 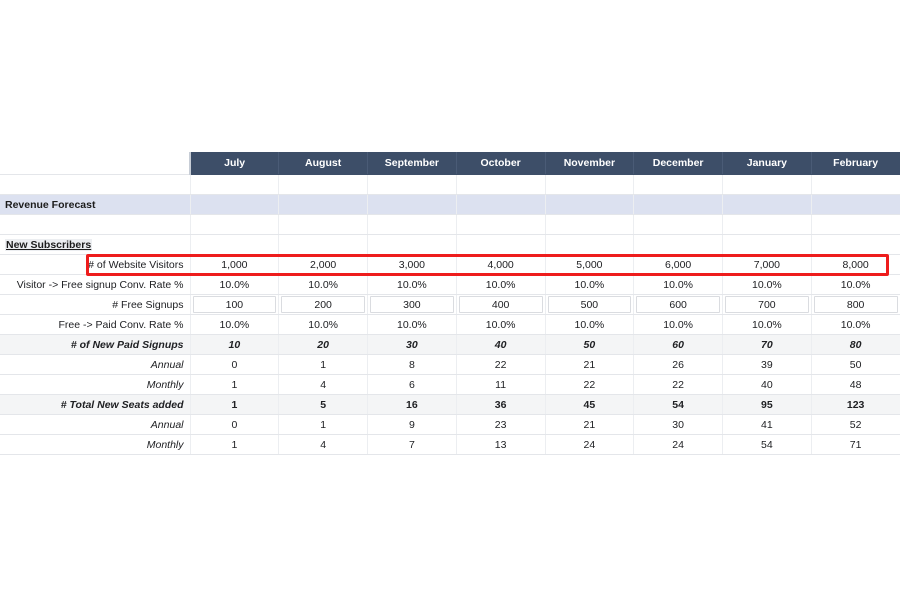 I want to click on cell-value: 6, so click(x=412, y=384).